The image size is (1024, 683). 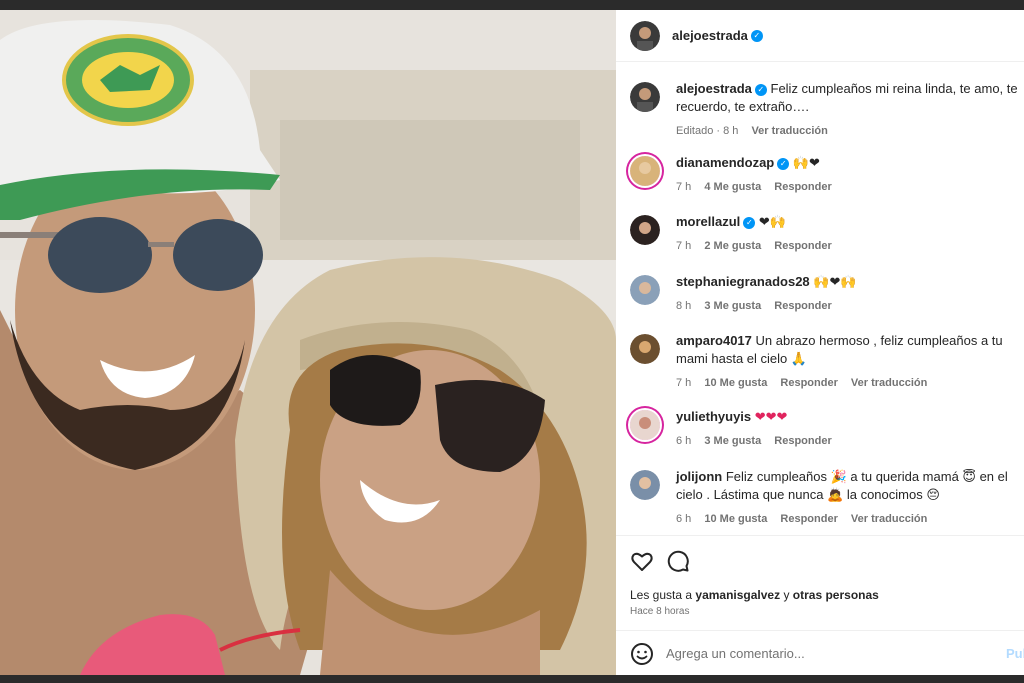 What do you see at coordinates (820, 36) in the screenshot?
I see `post-header: alejoestrada ✓` at bounding box center [820, 36].